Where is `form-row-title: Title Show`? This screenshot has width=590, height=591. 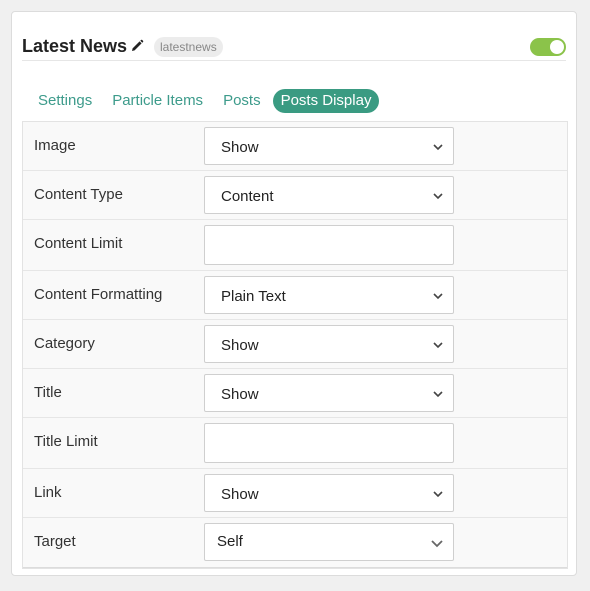
form-row-title: Title Show is located at coordinates (295, 393).